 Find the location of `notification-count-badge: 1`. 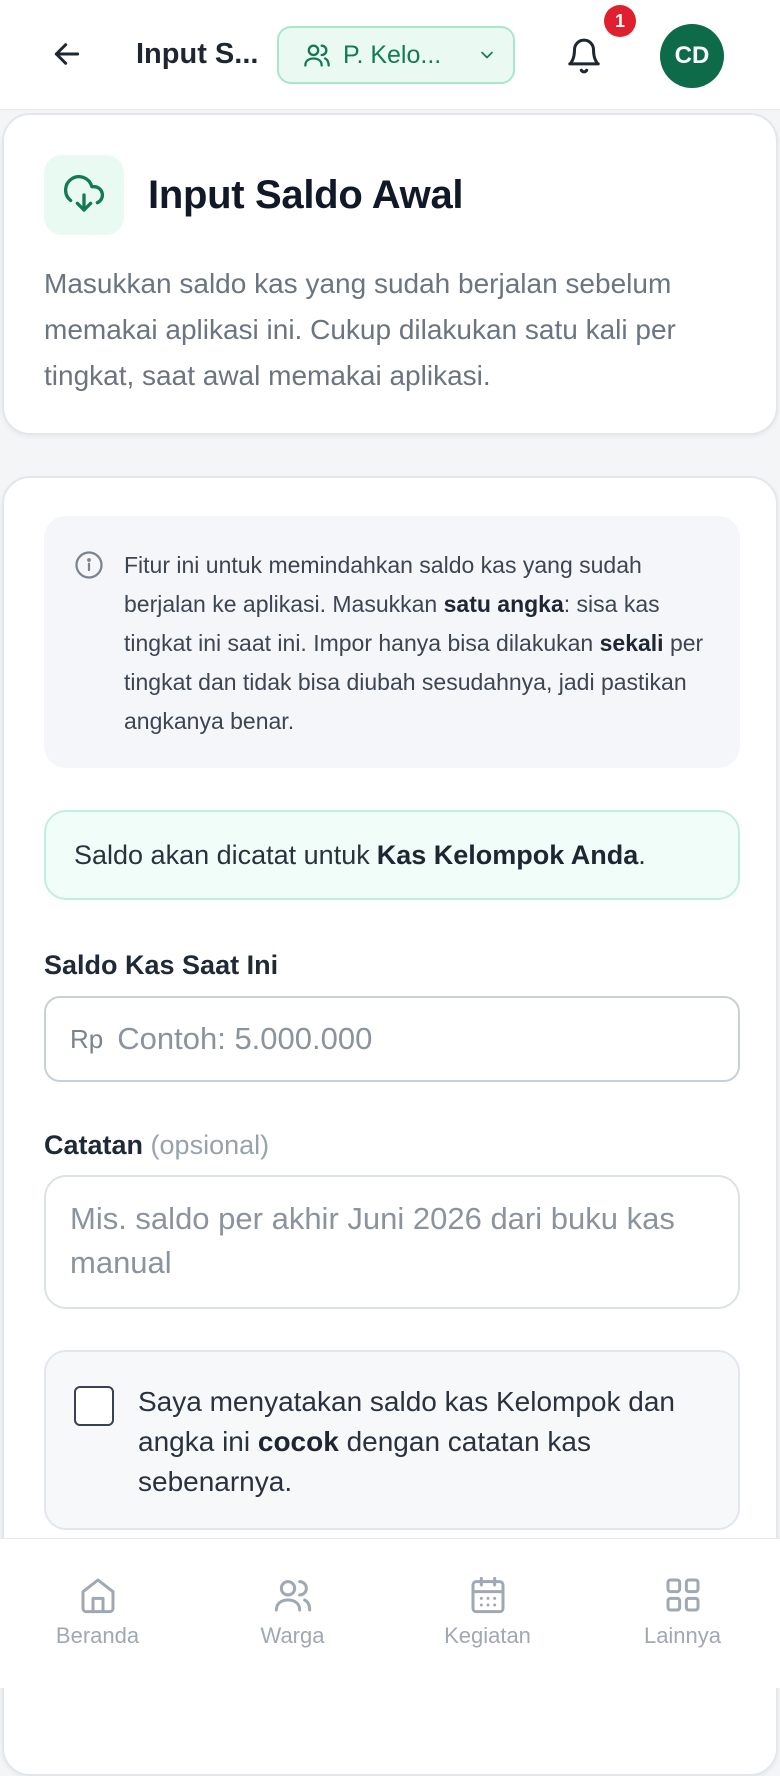

notification-count-badge: 1 is located at coordinates (620, 21).